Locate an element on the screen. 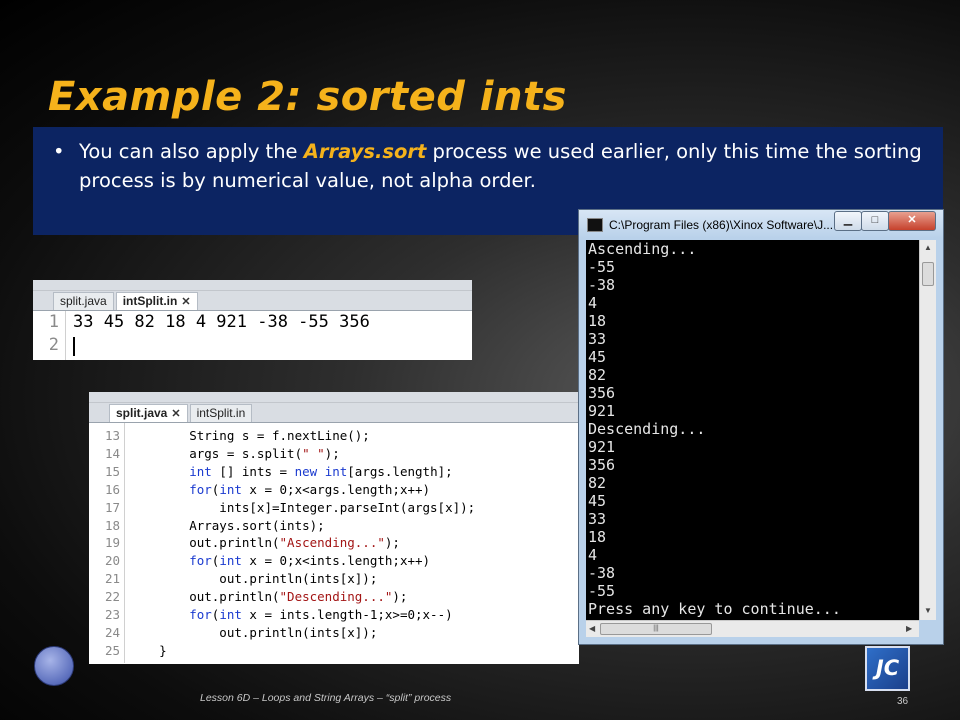 The width and height of the screenshot is (960, 720). code-line: out.println("Descending..."); is located at coordinates (268, 597).